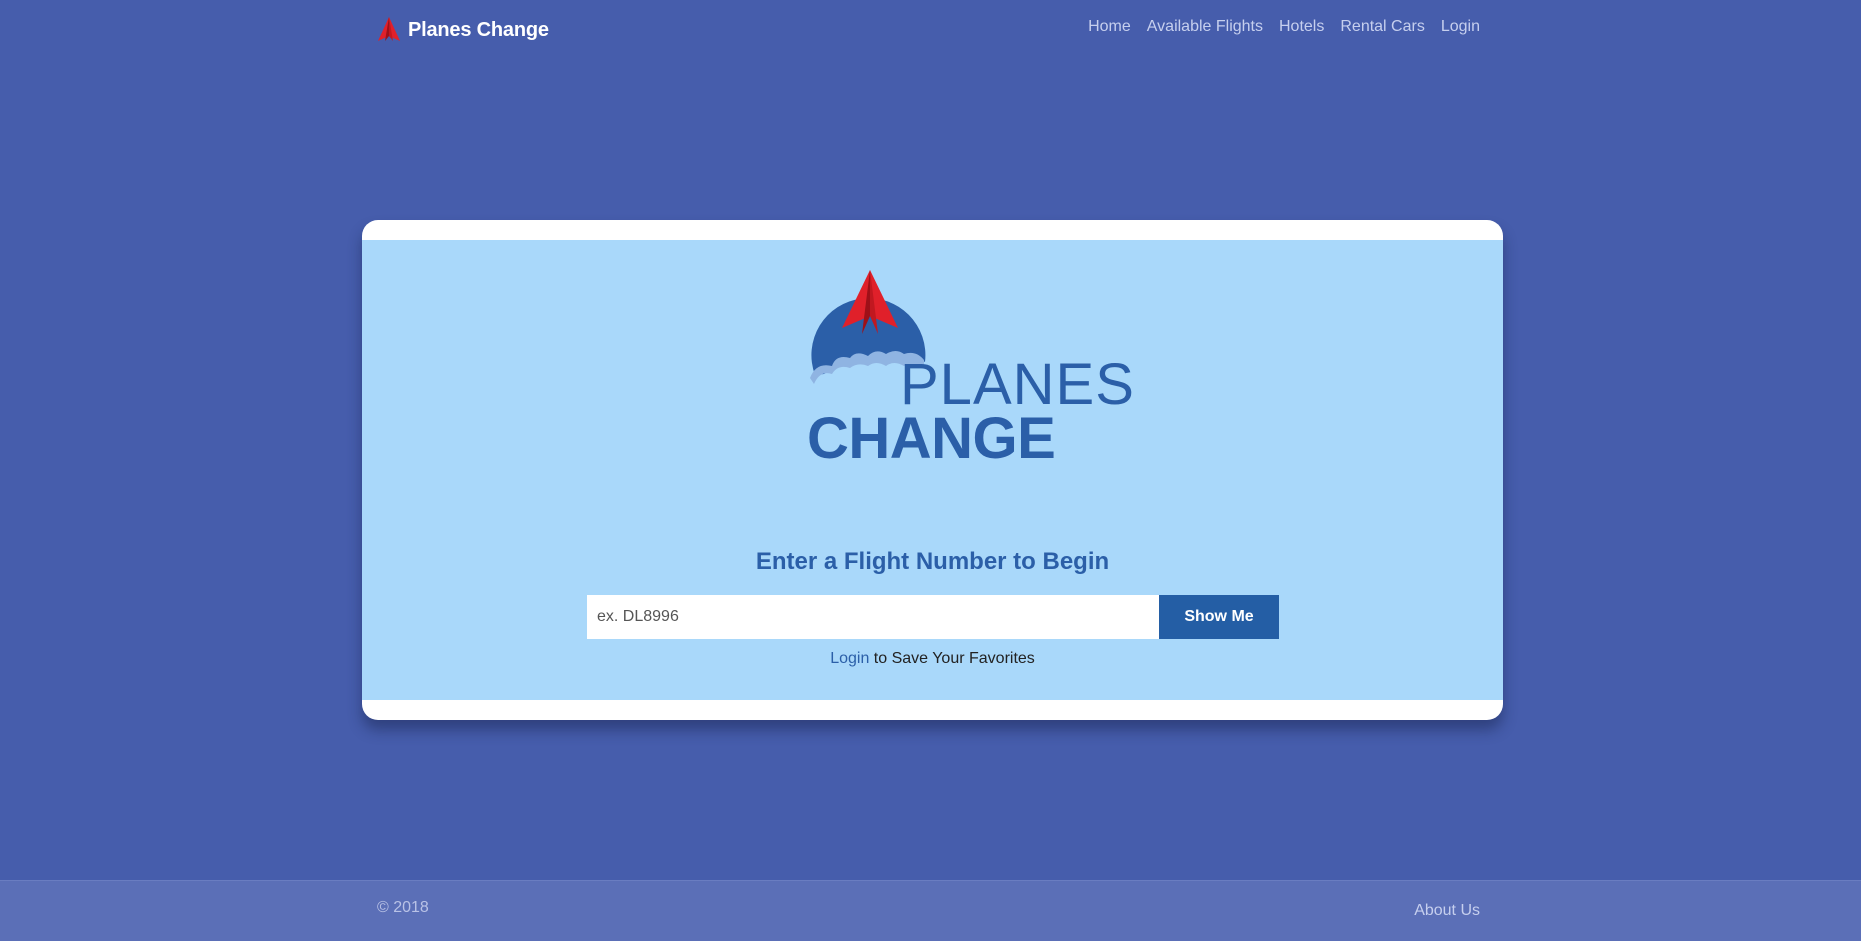  I want to click on flight-number-input, so click(873, 617).